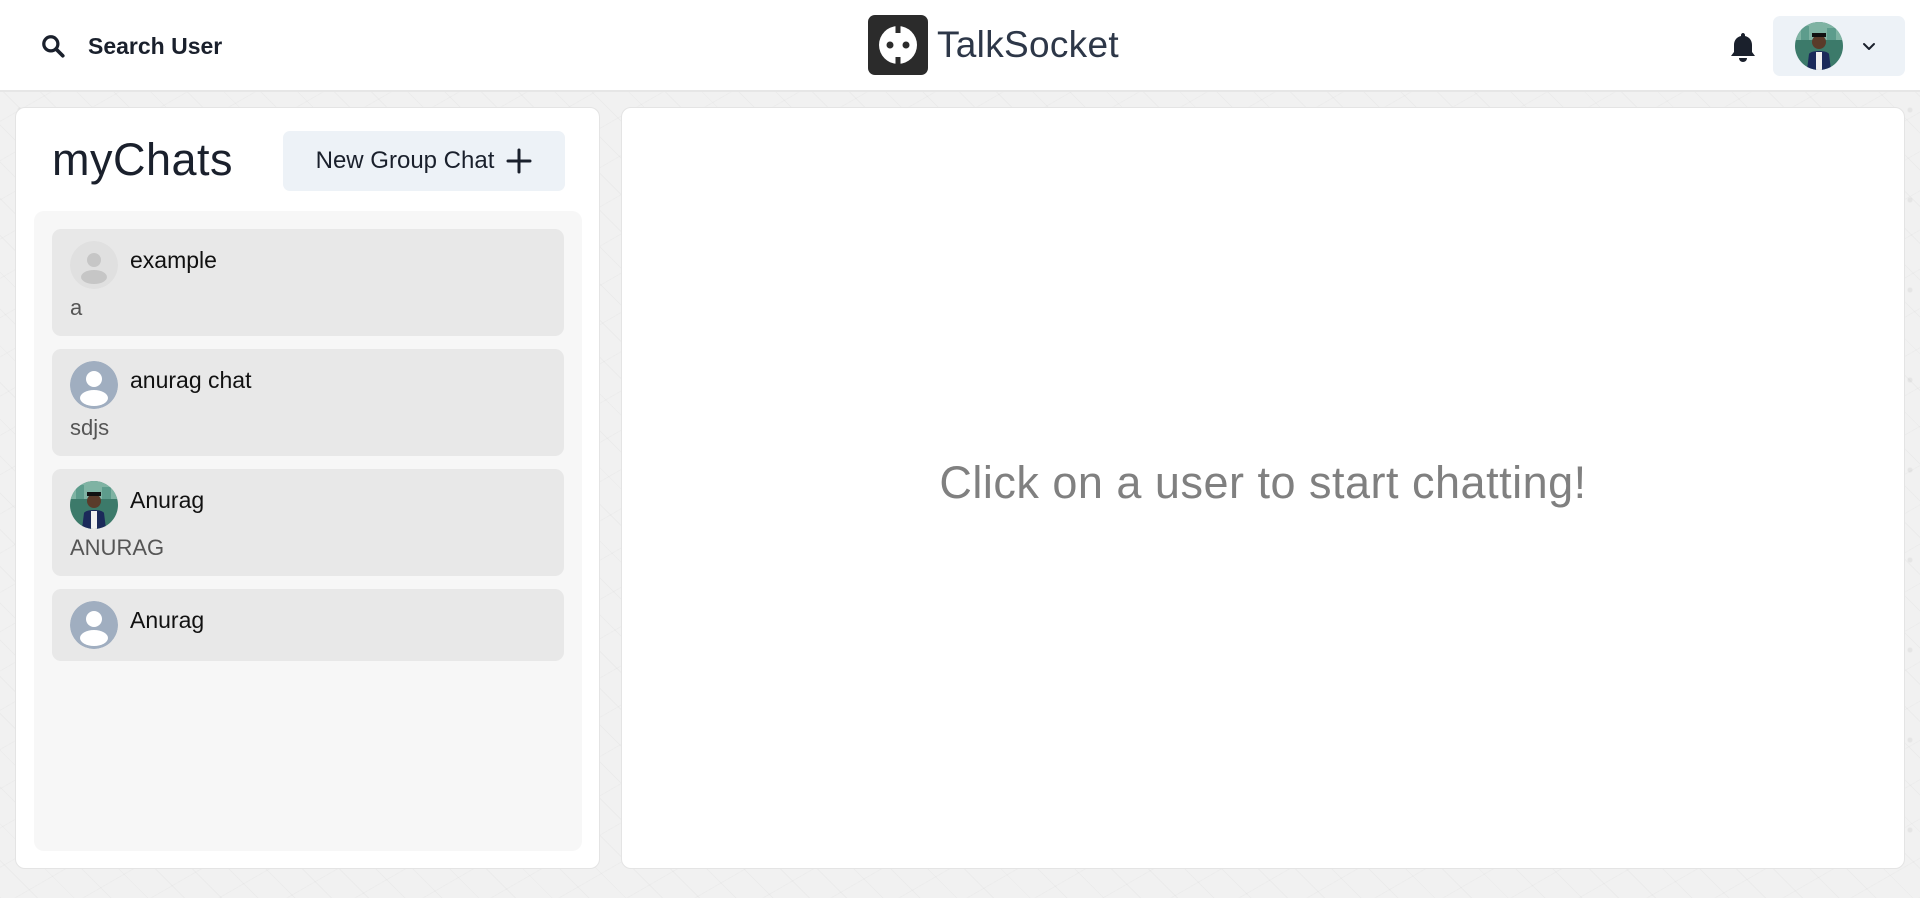  I want to click on notifications-button, so click(1743, 47).